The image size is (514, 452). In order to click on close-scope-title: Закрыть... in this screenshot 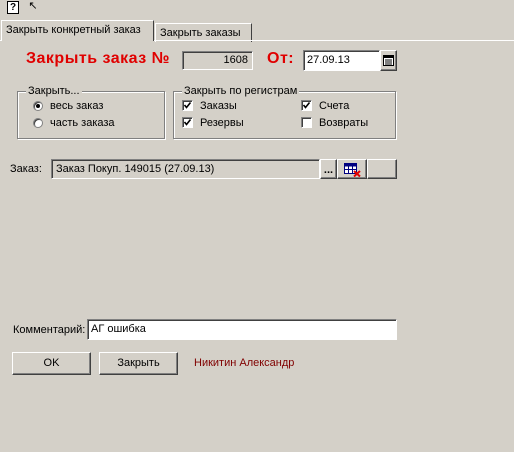, I will do `click(54, 91)`.